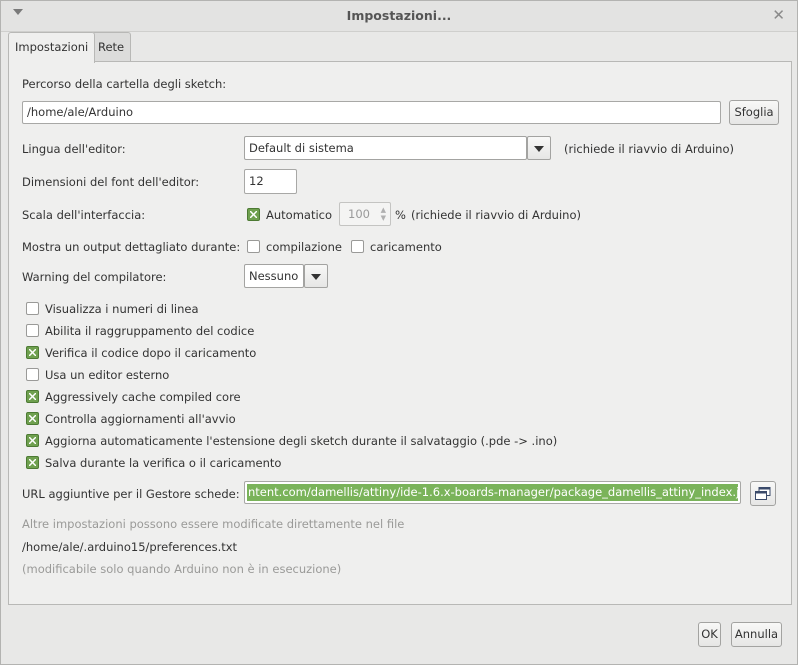 The width and height of the screenshot is (798, 665). What do you see at coordinates (253, 214) in the screenshot?
I see `automatic-scale-checkbox` at bounding box center [253, 214].